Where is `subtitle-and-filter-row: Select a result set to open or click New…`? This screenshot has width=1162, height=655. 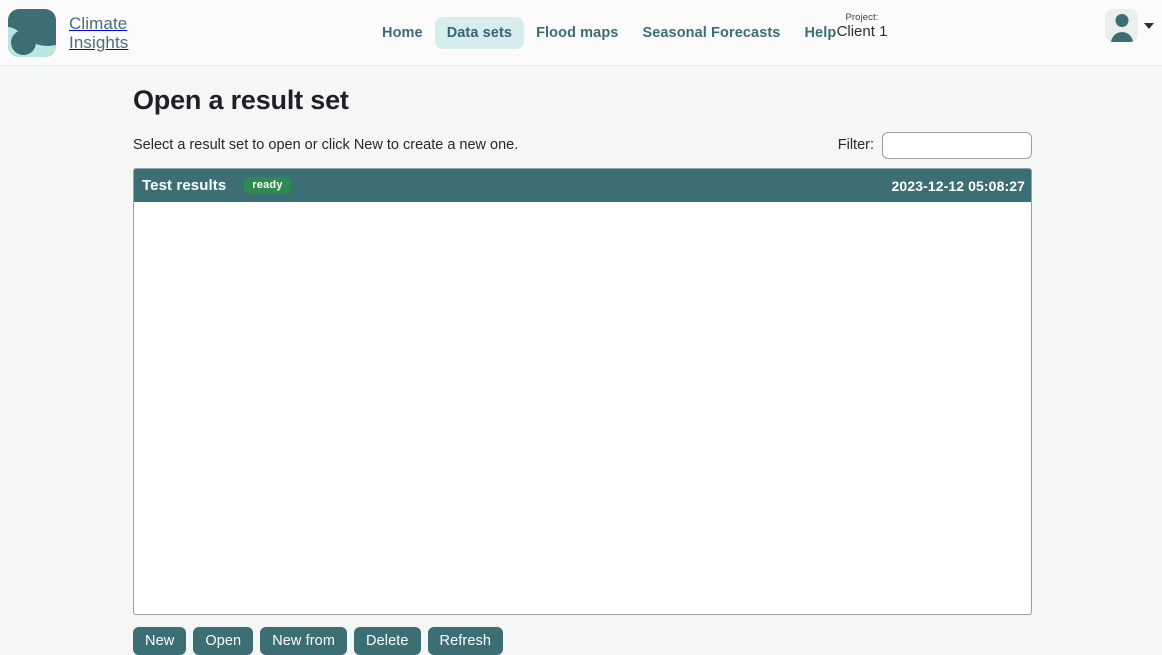 subtitle-and-filter-row: Select a result set to open or click New… is located at coordinates (582, 145).